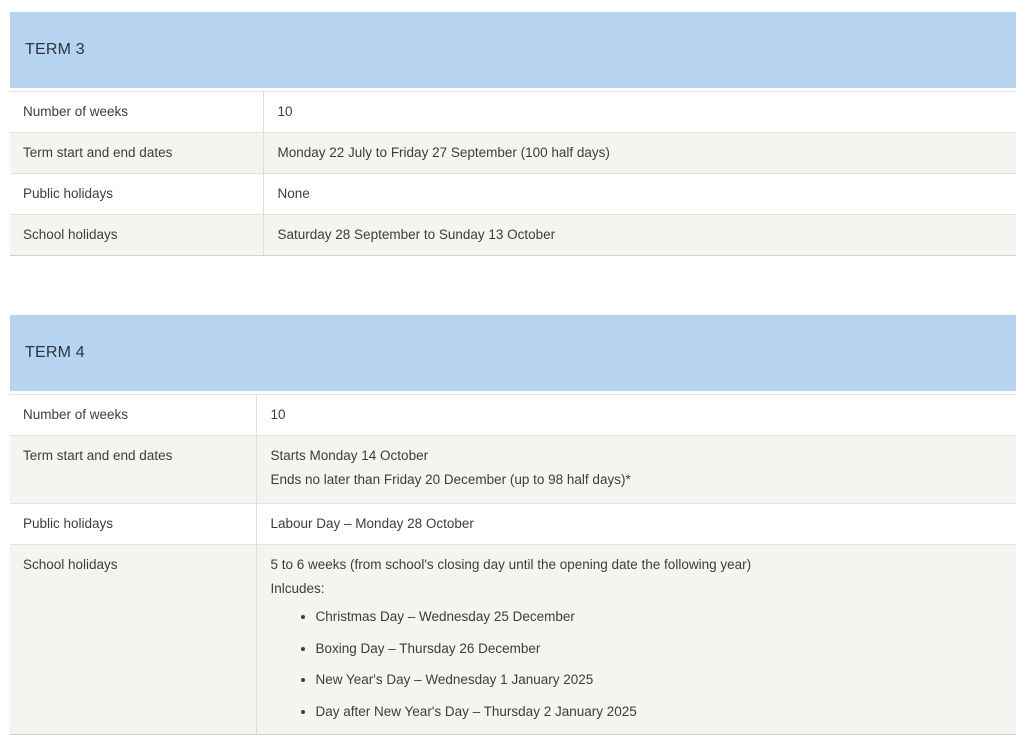  I want to click on term4-public-holidays-value: Labour Day – Monday 28 October, so click(636, 524).